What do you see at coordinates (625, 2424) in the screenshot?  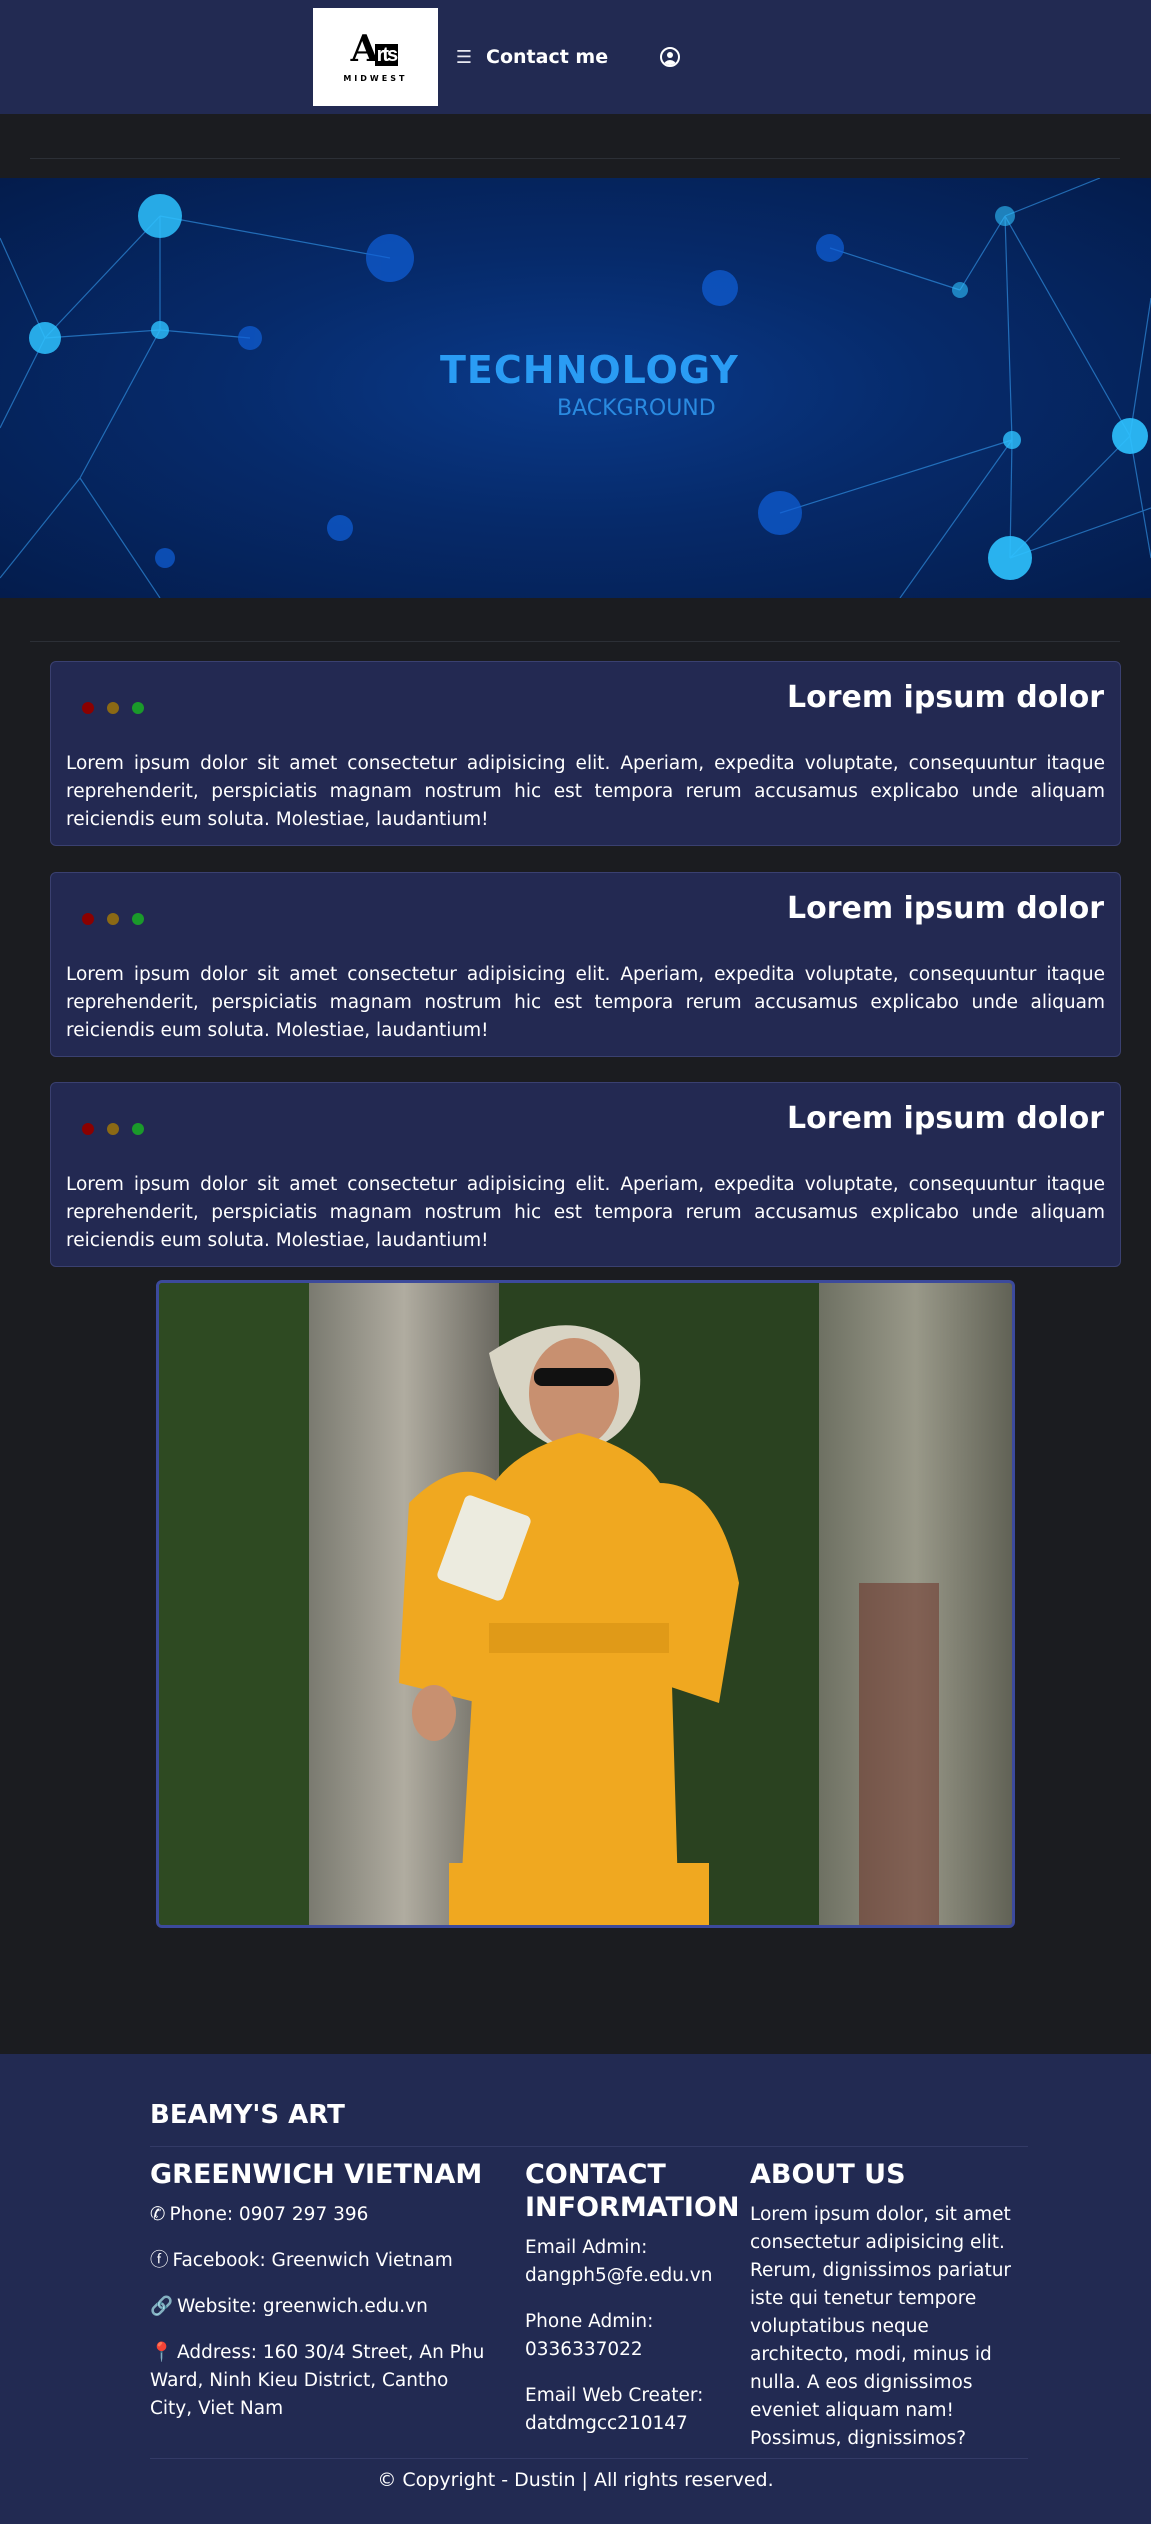 I see `email-creator-value: datdmgcc210147` at bounding box center [625, 2424].